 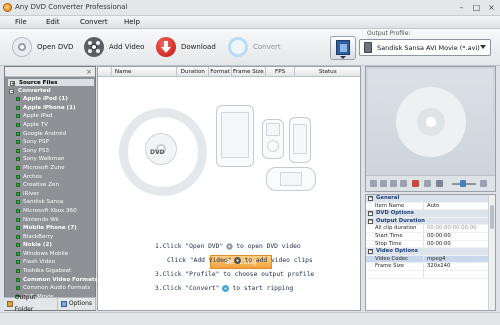 What do you see at coordinates (51, 254) in the screenshot?
I see `tree-profile-item: Windows Mobile` at bounding box center [51, 254].